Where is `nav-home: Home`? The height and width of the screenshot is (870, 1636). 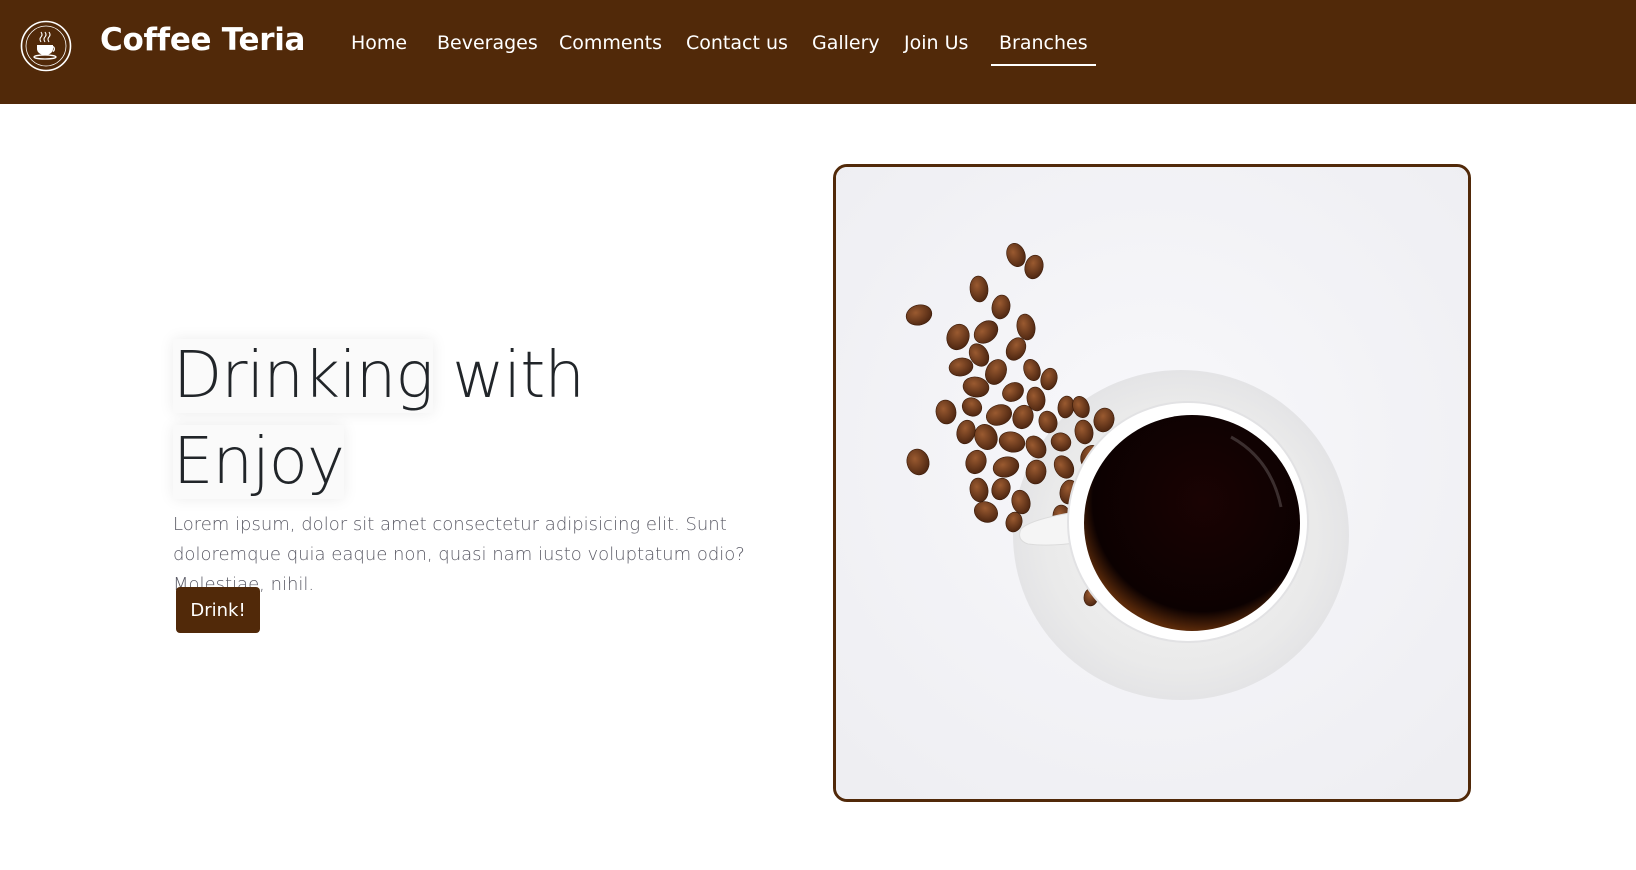 nav-home: Home is located at coordinates (379, 43).